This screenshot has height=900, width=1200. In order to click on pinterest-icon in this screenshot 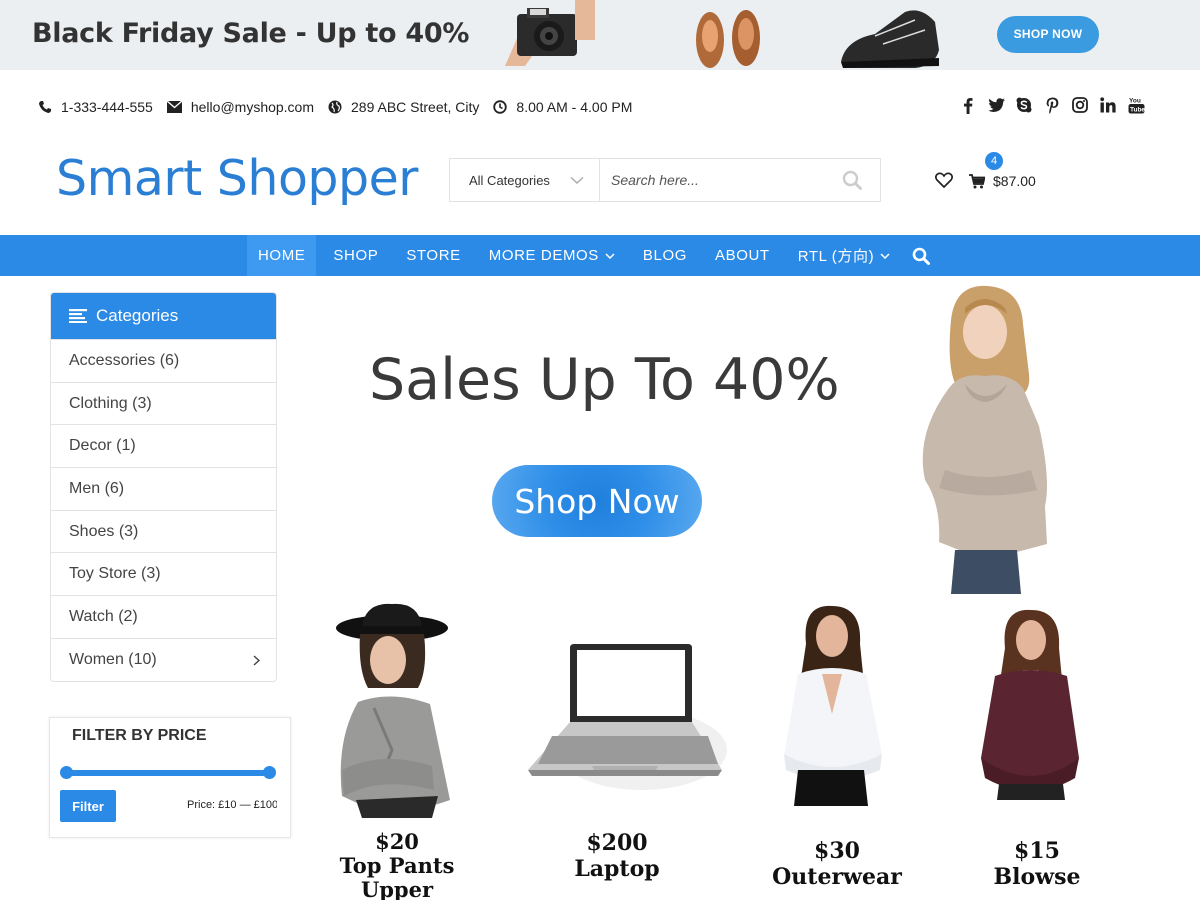, I will do `click(1052, 105)`.